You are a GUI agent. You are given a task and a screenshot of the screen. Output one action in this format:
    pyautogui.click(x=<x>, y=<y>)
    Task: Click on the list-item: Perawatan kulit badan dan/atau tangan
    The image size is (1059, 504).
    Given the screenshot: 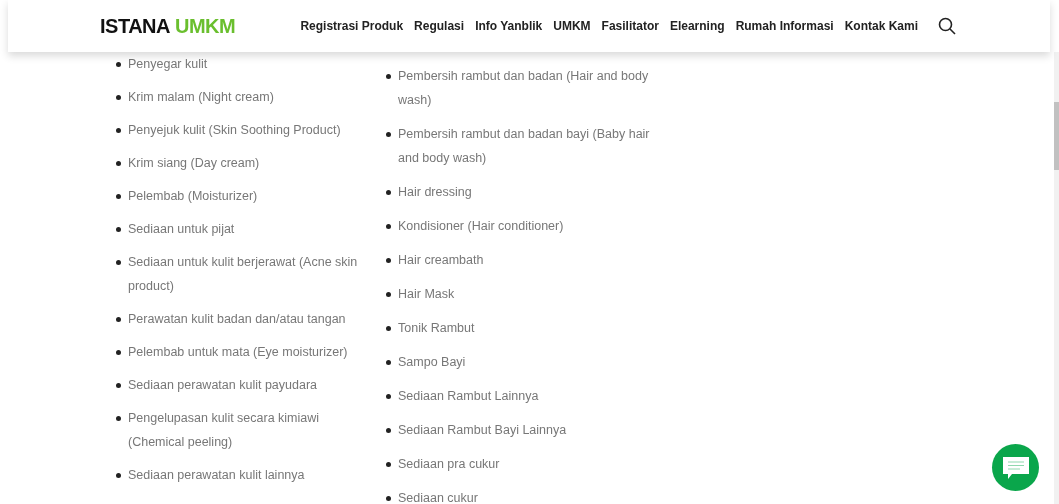 What is the action you would take?
    pyautogui.click(x=237, y=319)
    